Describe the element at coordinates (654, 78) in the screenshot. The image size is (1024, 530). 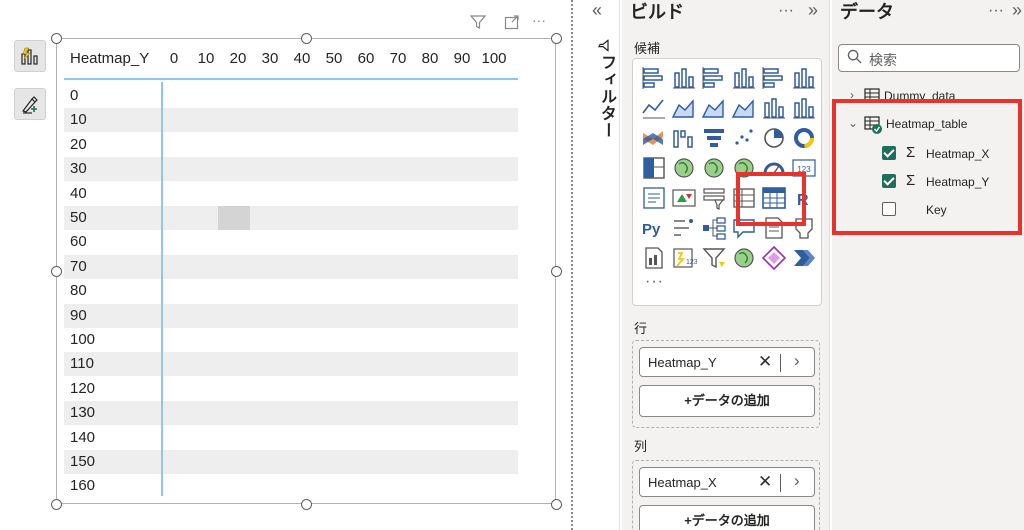
I see `stacked-bar-chart-icon` at that location.